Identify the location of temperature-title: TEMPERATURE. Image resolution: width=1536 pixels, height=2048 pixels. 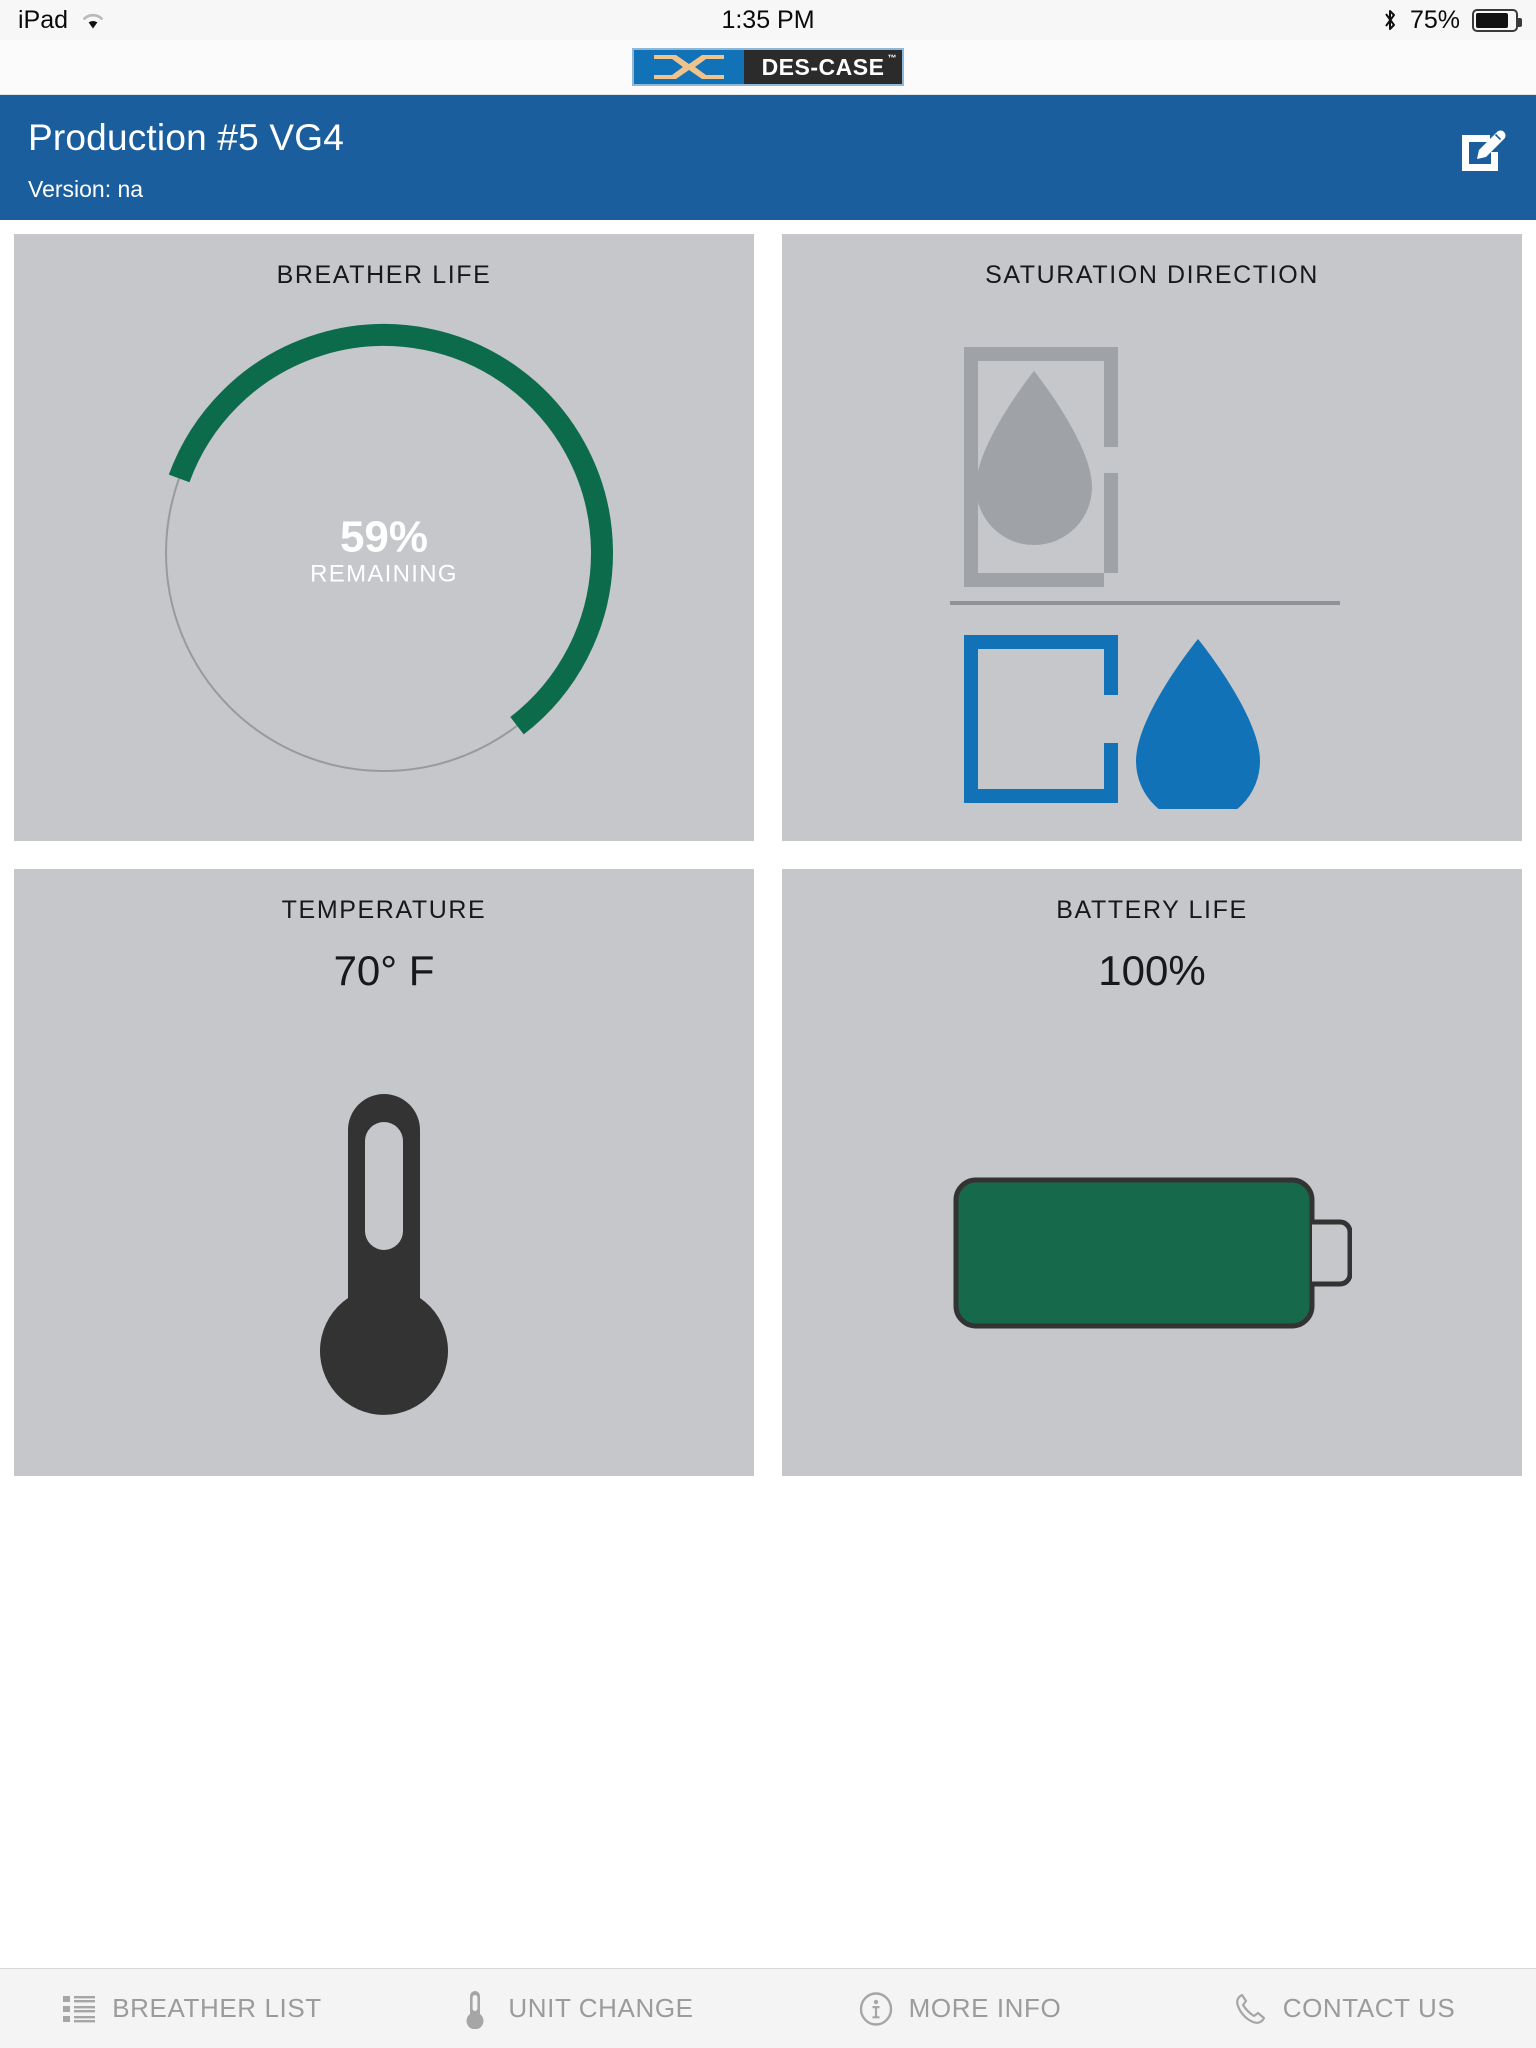
(384, 910).